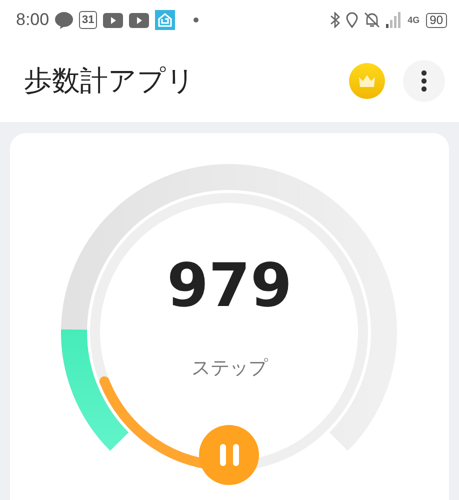  I want to click on muted-bell-icon, so click(372, 20).